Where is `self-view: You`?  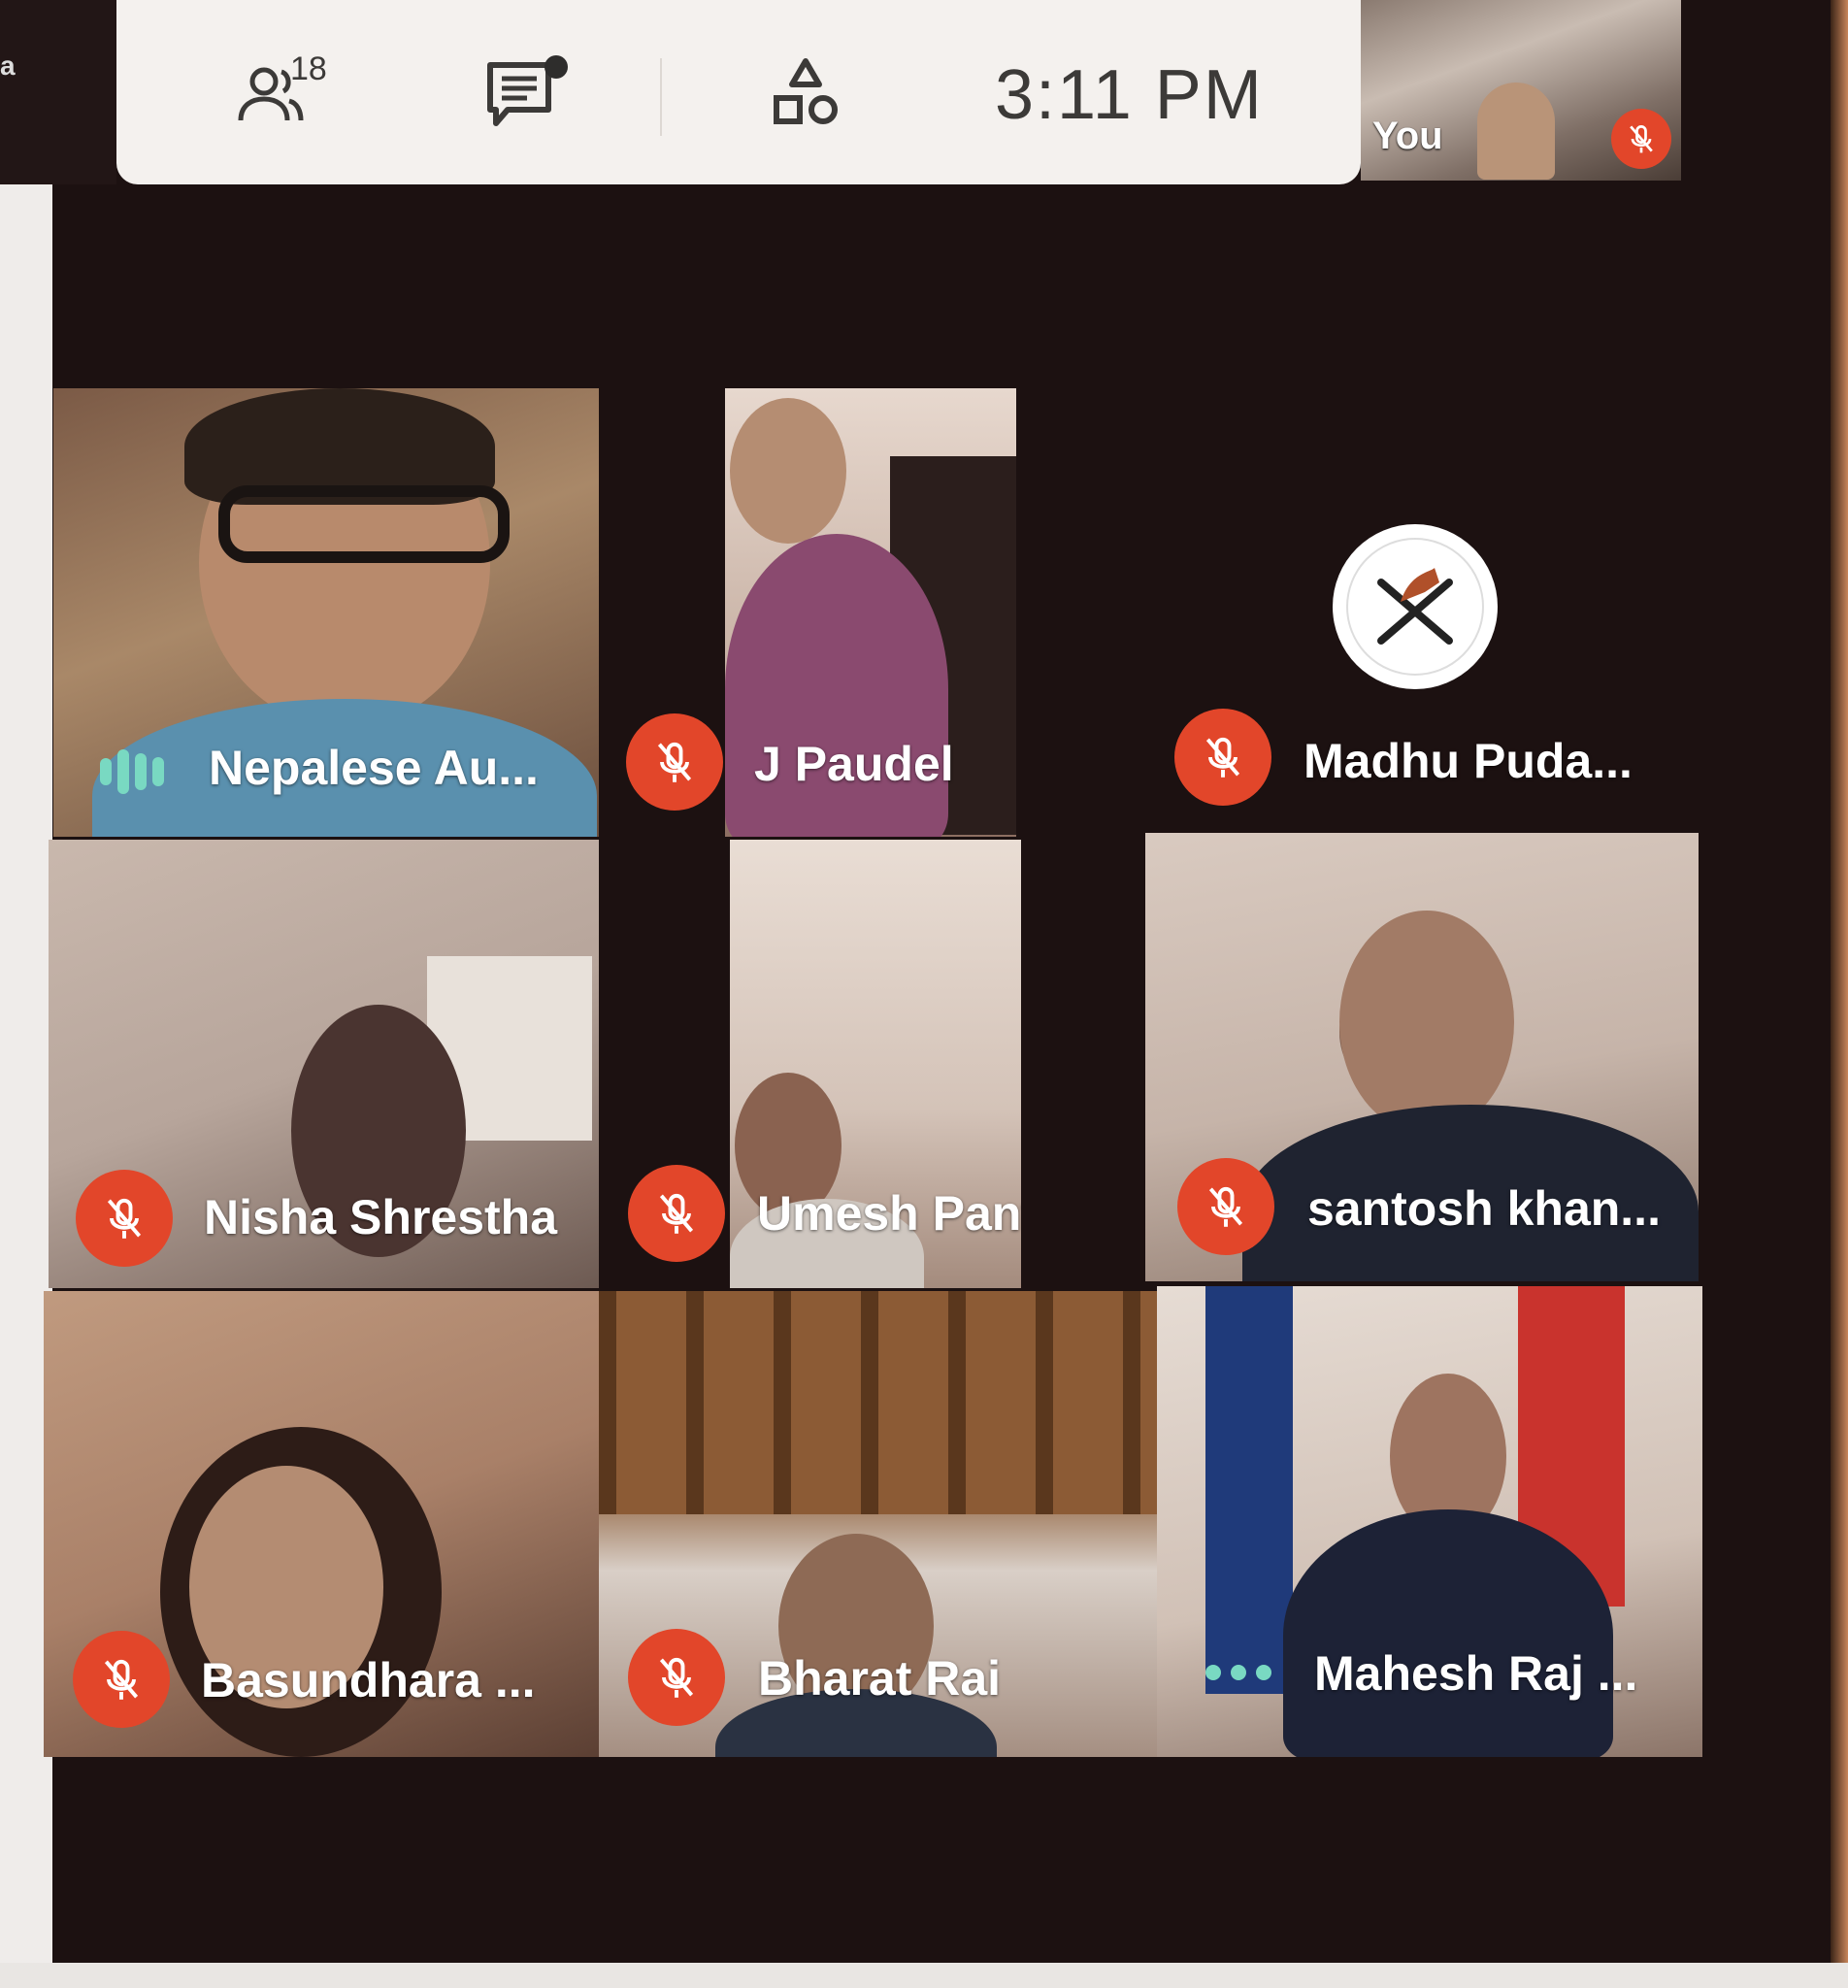 self-view: You is located at coordinates (1521, 91).